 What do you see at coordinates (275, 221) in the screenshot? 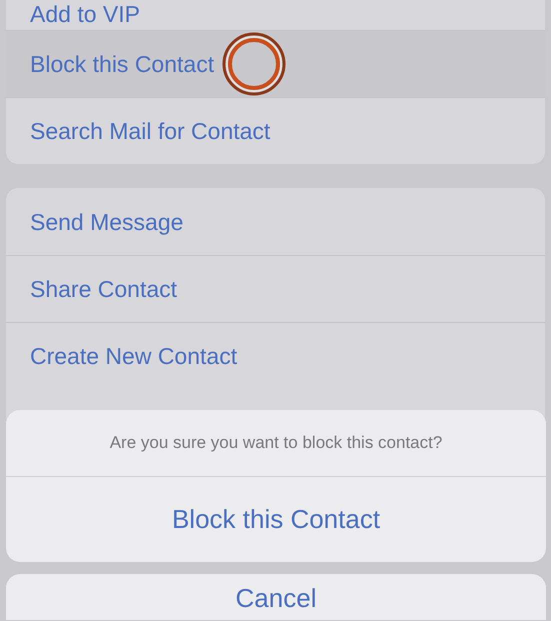
I see `menu-item: Send Message` at bounding box center [275, 221].